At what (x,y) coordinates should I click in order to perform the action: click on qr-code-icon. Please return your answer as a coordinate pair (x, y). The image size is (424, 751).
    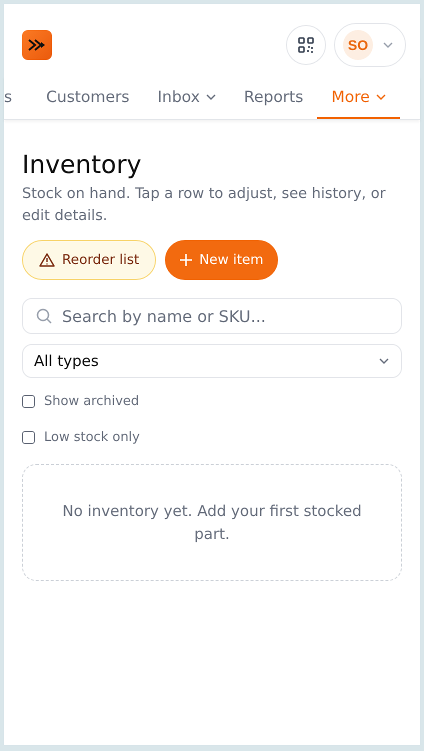
    Looking at the image, I should click on (306, 45).